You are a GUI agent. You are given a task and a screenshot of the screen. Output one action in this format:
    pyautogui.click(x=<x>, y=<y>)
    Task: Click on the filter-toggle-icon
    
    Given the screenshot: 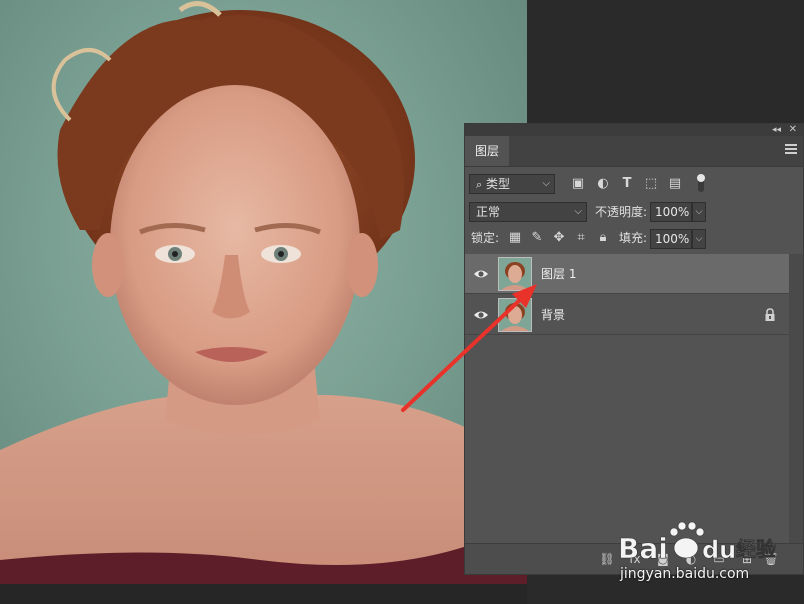 What is the action you would take?
    pyautogui.click(x=701, y=182)
    